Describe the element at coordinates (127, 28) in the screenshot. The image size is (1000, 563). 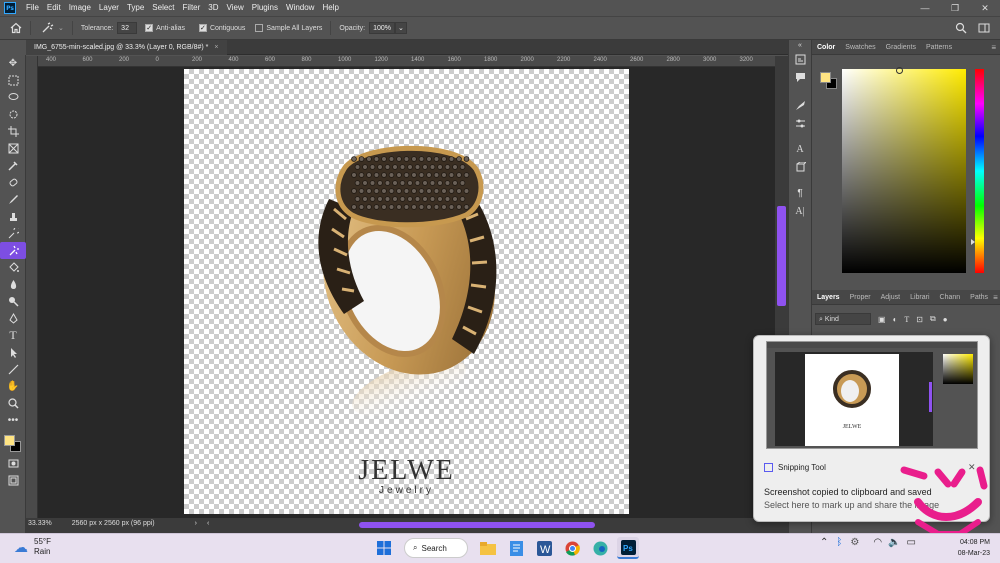
I see `tolerance-input: 32` at that location.